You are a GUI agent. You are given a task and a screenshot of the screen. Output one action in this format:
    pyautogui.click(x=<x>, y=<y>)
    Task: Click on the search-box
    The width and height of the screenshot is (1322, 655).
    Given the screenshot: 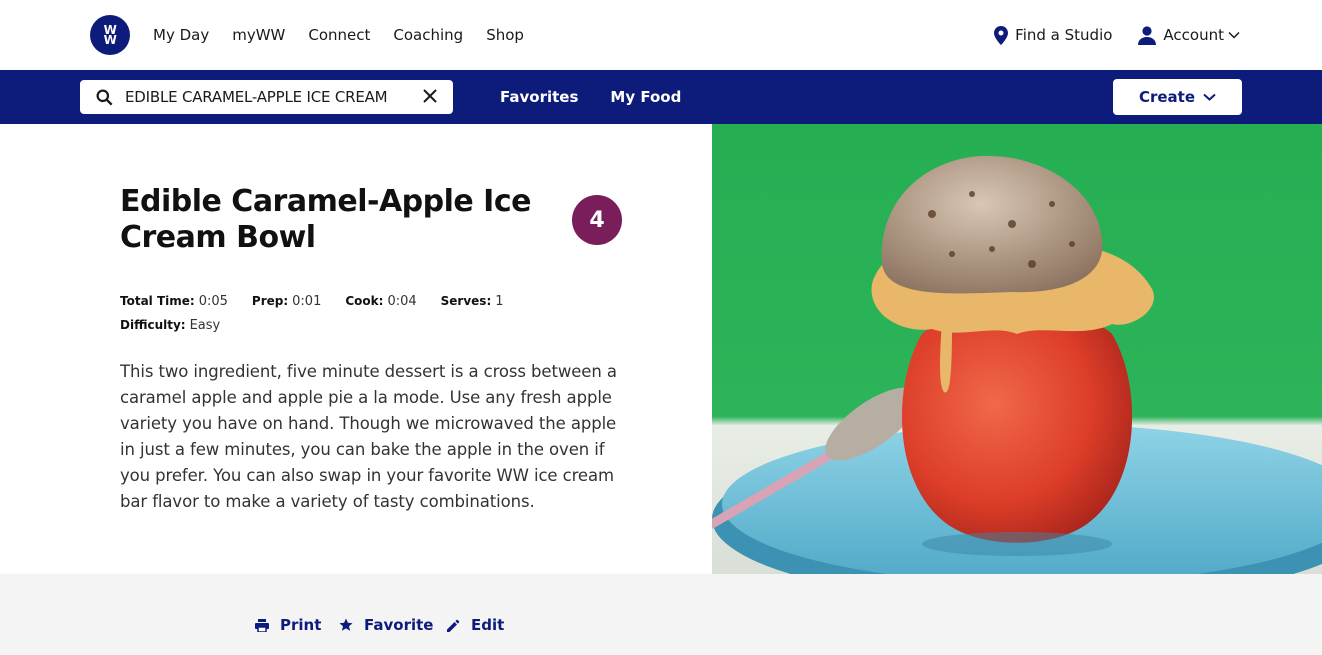 What is the action you would take?
    pyautogui.click(x=266, y=97)
    